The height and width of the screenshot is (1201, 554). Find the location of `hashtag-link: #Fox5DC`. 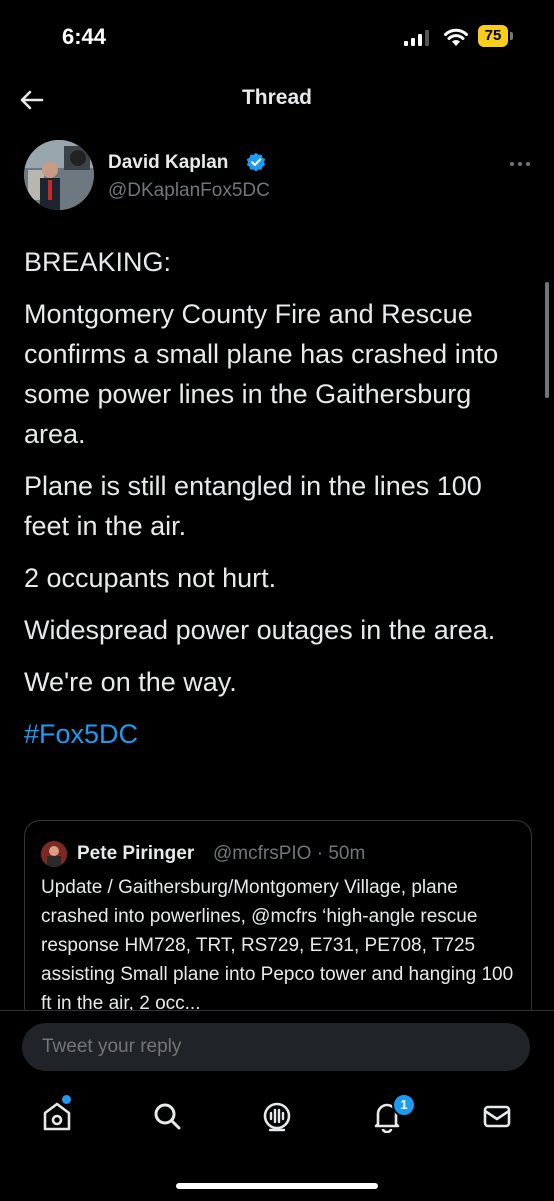

hashtag-link: #Fox5DC is located at coordinates (81, 734).